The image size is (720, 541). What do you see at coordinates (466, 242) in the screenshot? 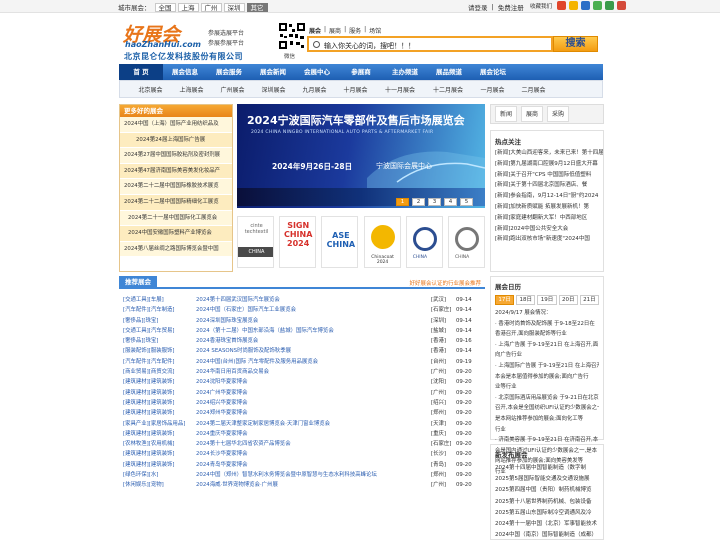
I see `logo-expo-6: CHINA` at bounding box center [466, 242].